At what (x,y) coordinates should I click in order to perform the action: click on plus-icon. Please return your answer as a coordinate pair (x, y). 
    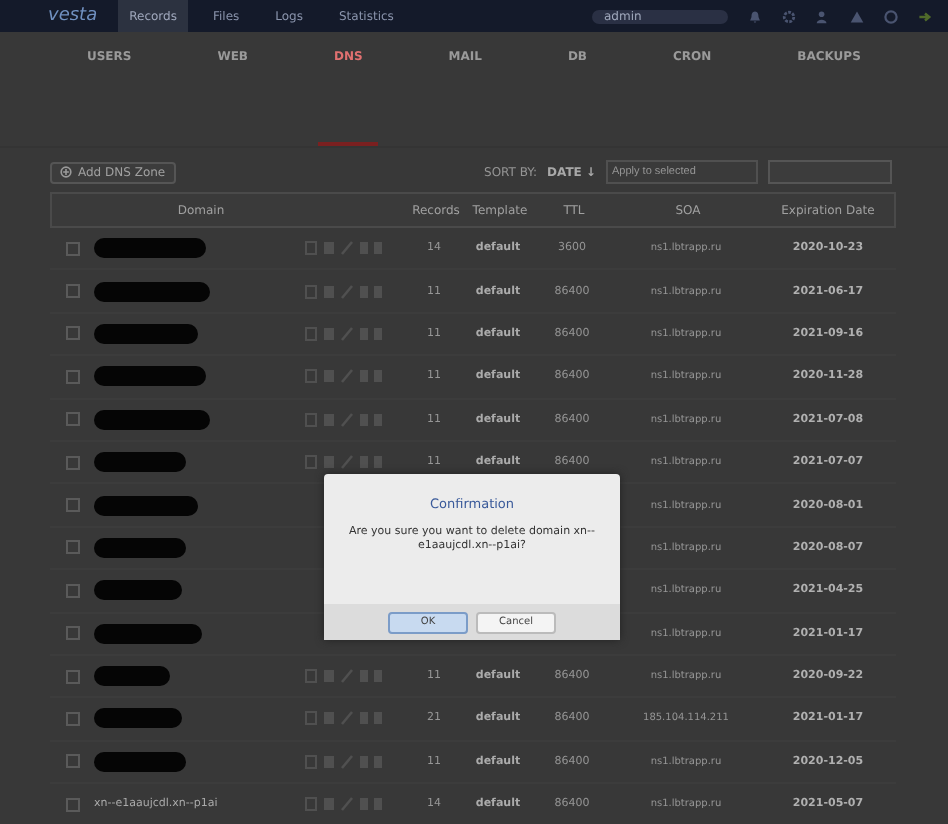
    Looking at the image, I should click on (66, 172).